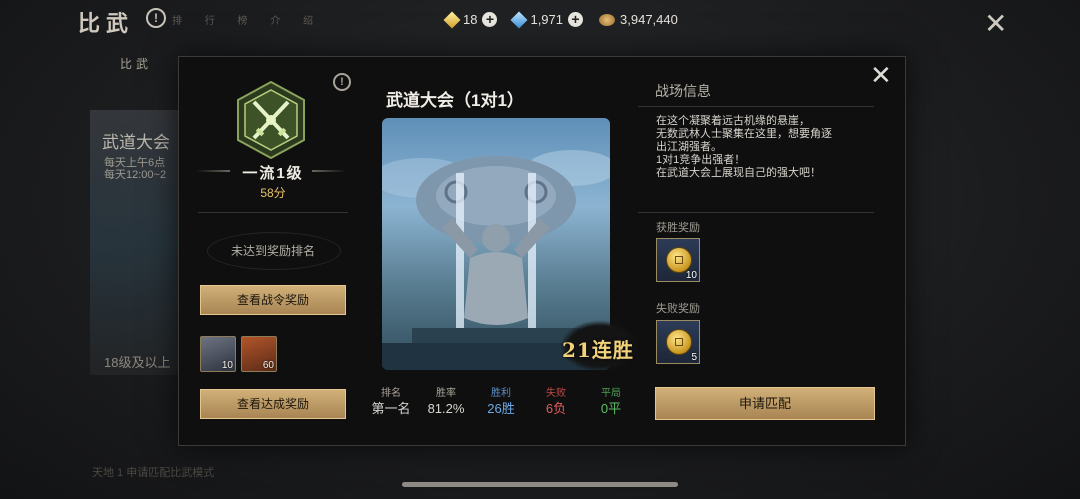  Describe the element at coordinates (273, 404) in the screenshot. I see `view-achievement-rewards-button: 查看达成奖励` at that location.